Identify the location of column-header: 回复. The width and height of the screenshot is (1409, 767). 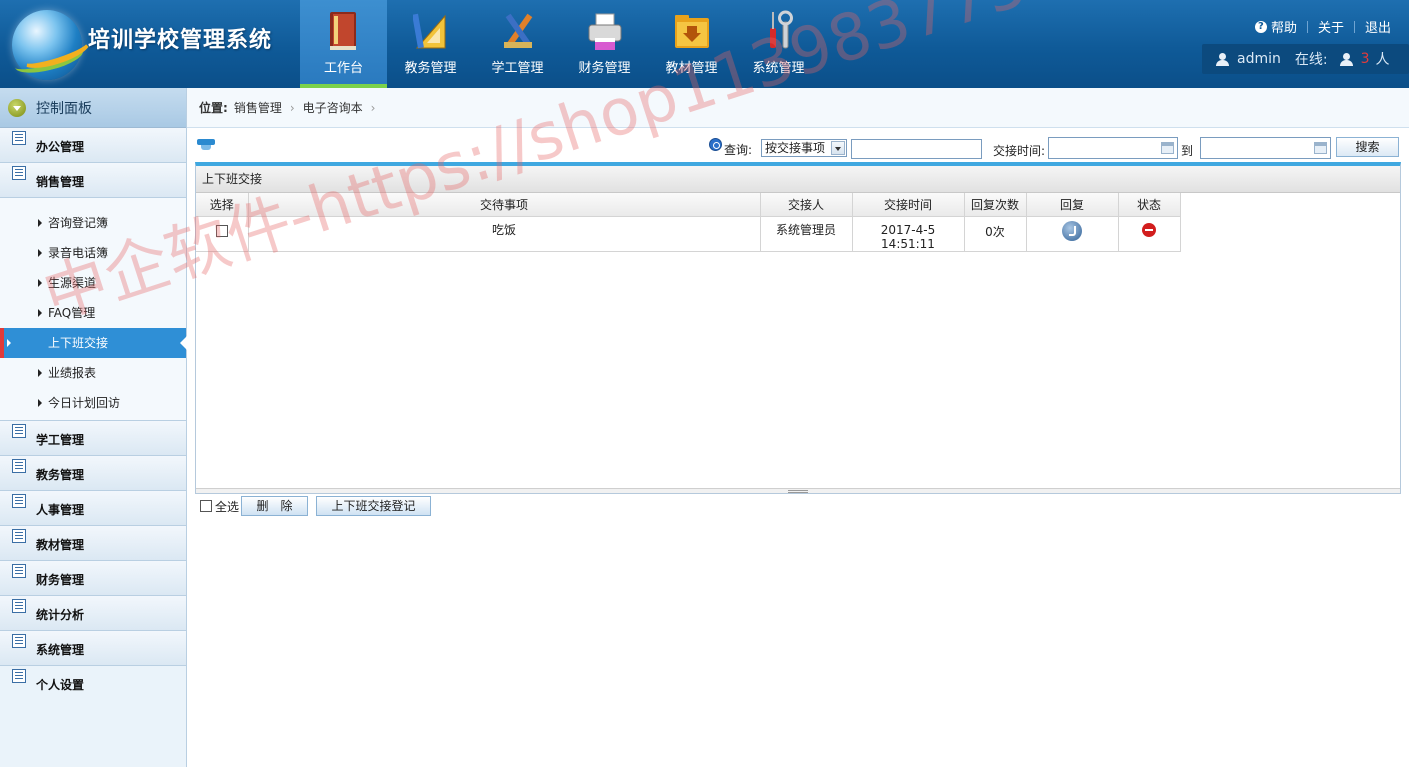
(1072, 205).